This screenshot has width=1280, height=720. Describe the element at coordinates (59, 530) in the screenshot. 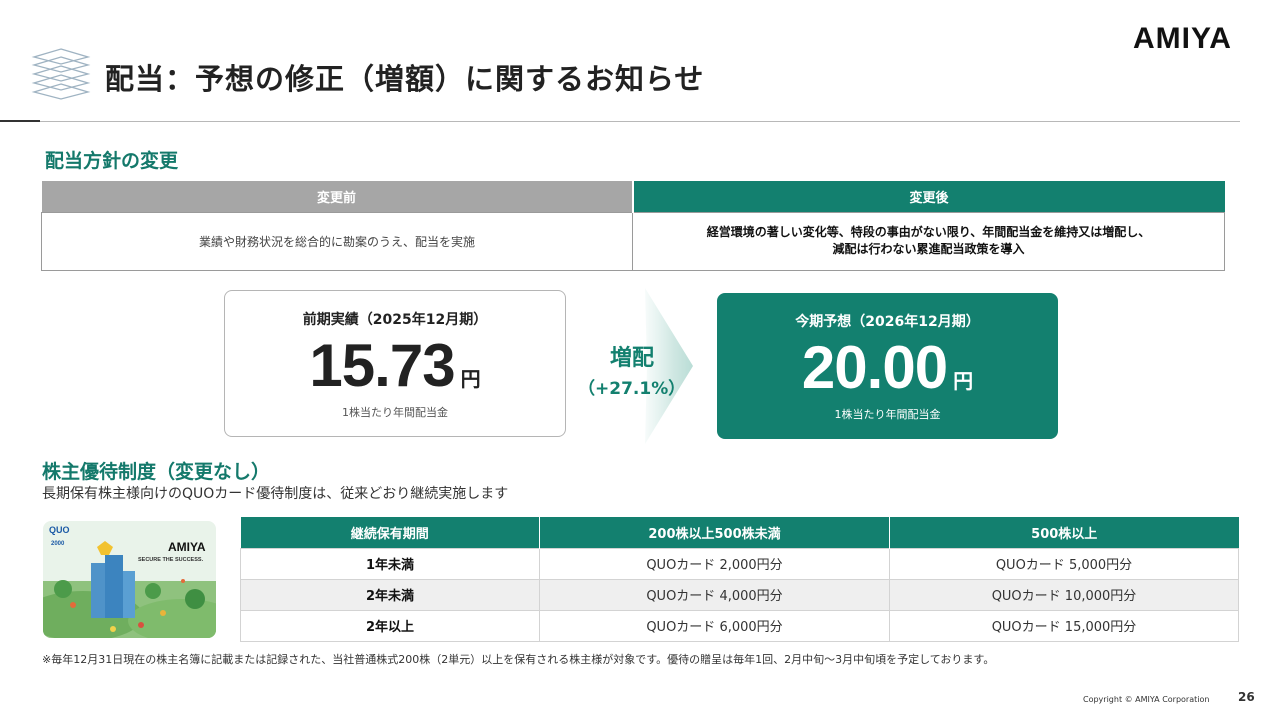

I see `quo-card-quo: QUO` at that location.